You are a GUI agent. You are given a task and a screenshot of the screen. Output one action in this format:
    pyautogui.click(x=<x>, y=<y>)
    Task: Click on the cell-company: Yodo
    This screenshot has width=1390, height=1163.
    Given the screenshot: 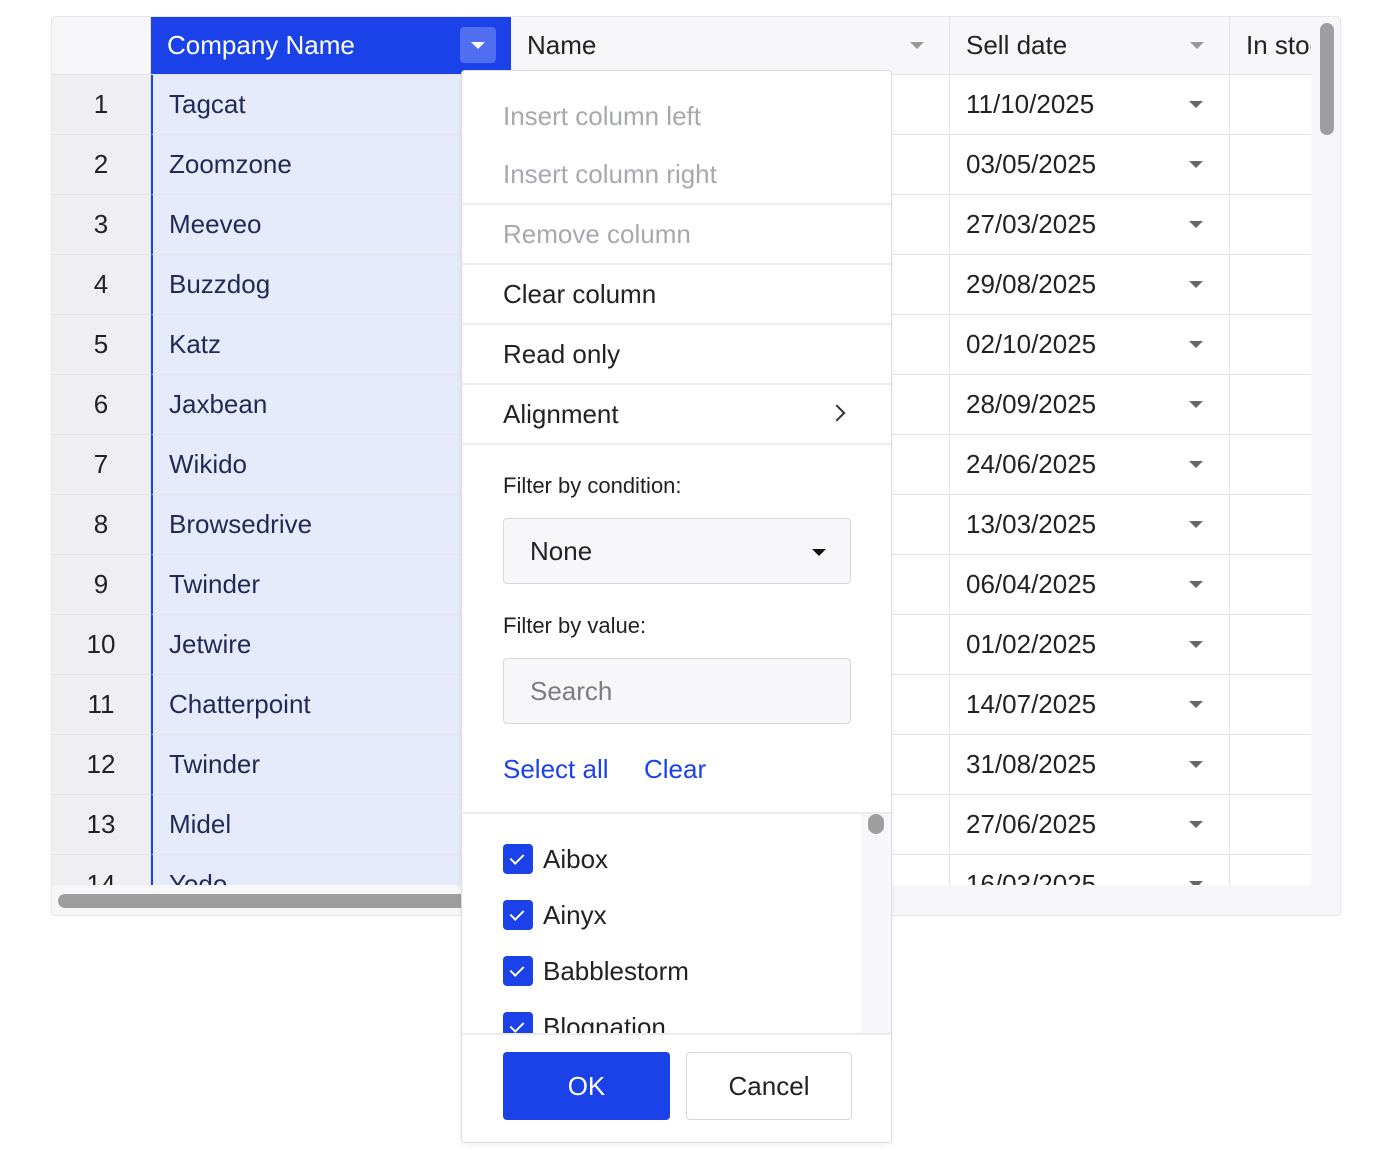 What is the action you would take?
    pyautogui.click(x=331, y=870)
    